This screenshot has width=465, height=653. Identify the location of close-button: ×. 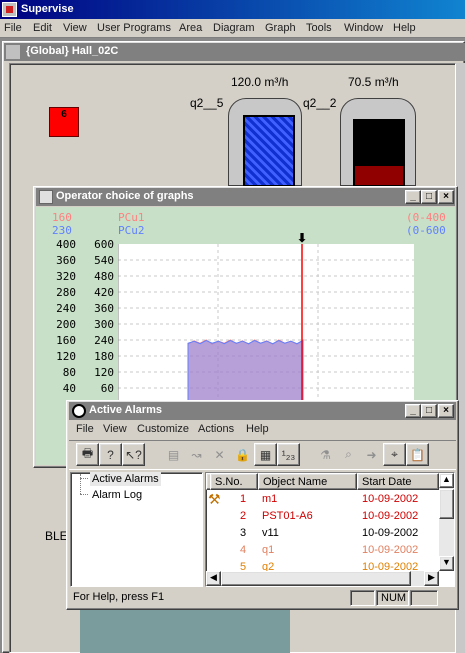
(446, 197).